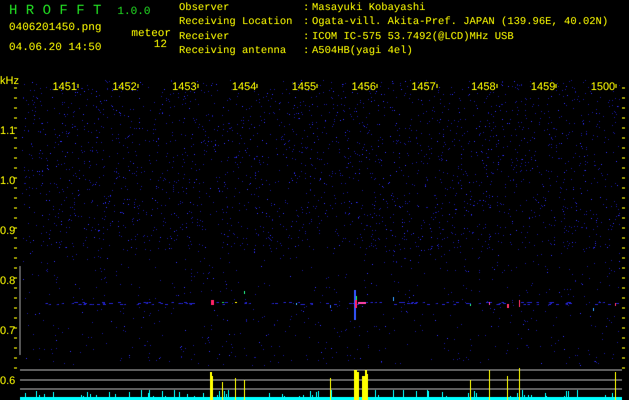 This screenshot has width=629, height=400. I want to click on frequency-label: 1.0, so click(8, 181).